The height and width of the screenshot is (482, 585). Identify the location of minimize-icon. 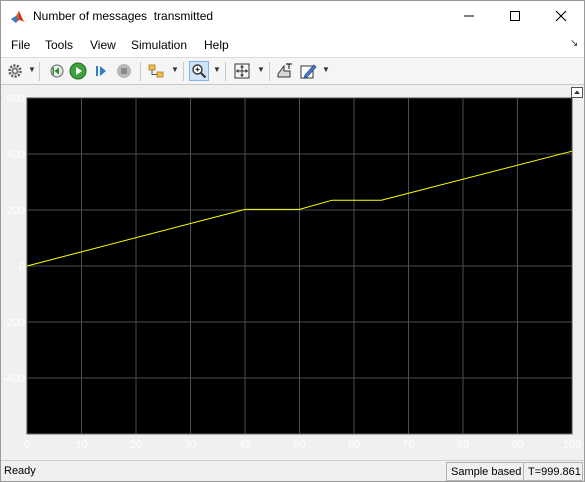
(469, 16).